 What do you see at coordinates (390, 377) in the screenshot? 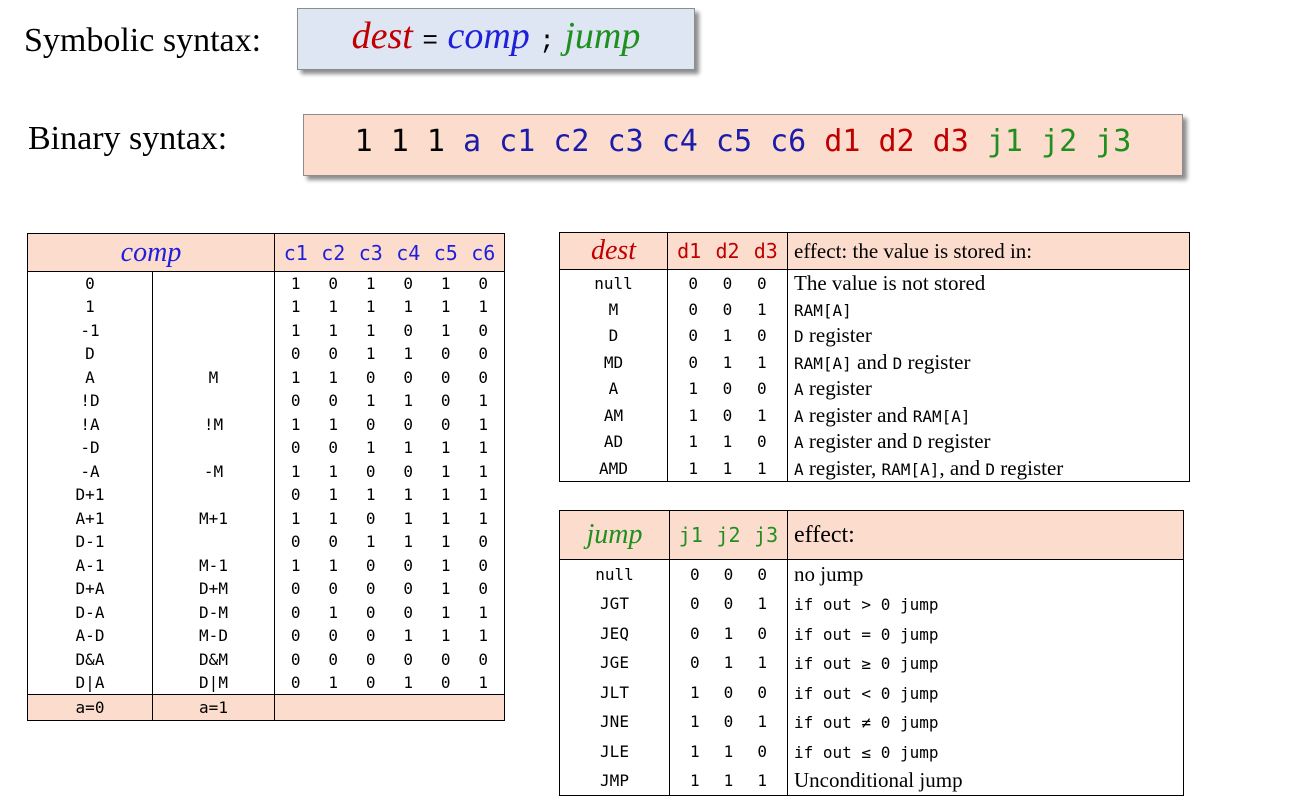
I see `comp-bits: 1 1 0 0 0 0` at bounding box center [390, 377].